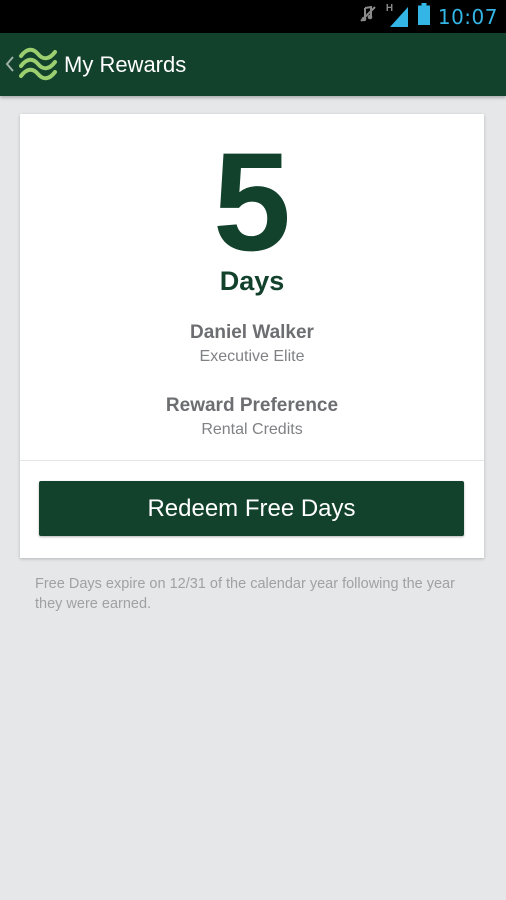 This screenshot has height=900, width=506. Describe the element at coordinates (251, 508) in the screenshot. I see `redeem-free-days-button: Redeem Free Days` at that location.